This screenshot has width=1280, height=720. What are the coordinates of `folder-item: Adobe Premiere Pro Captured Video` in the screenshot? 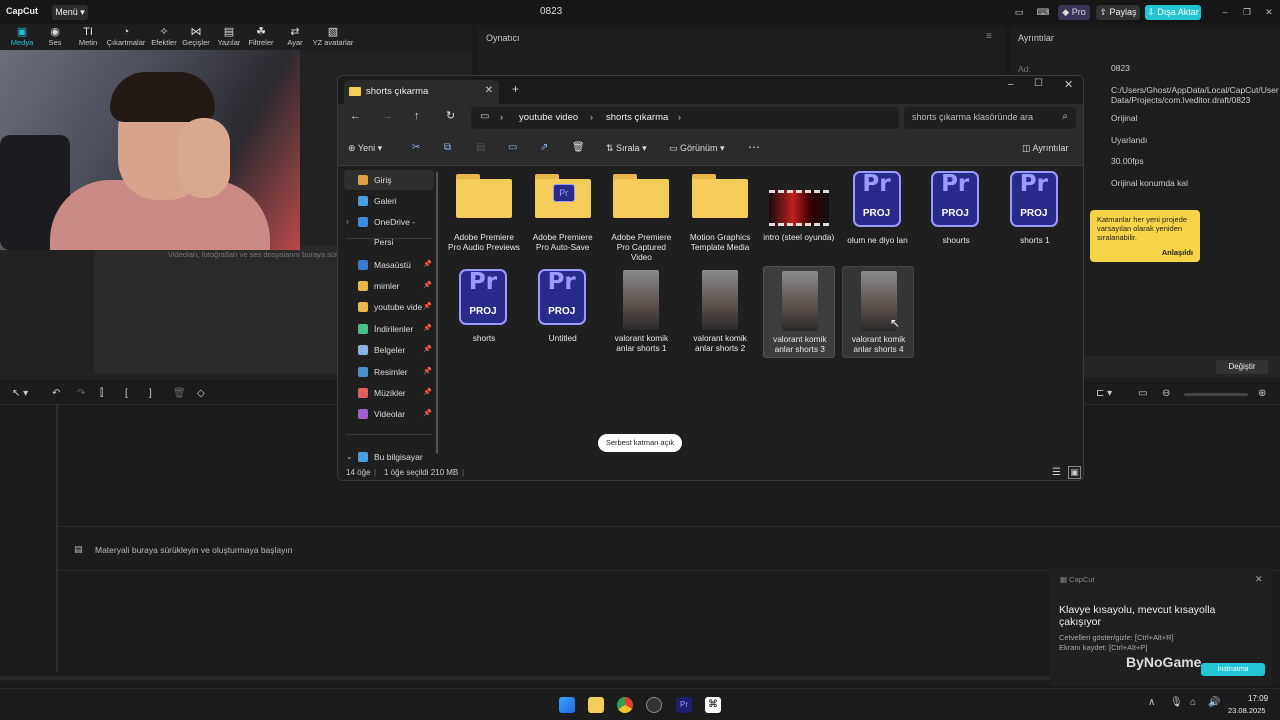 It's located at (641, 215).